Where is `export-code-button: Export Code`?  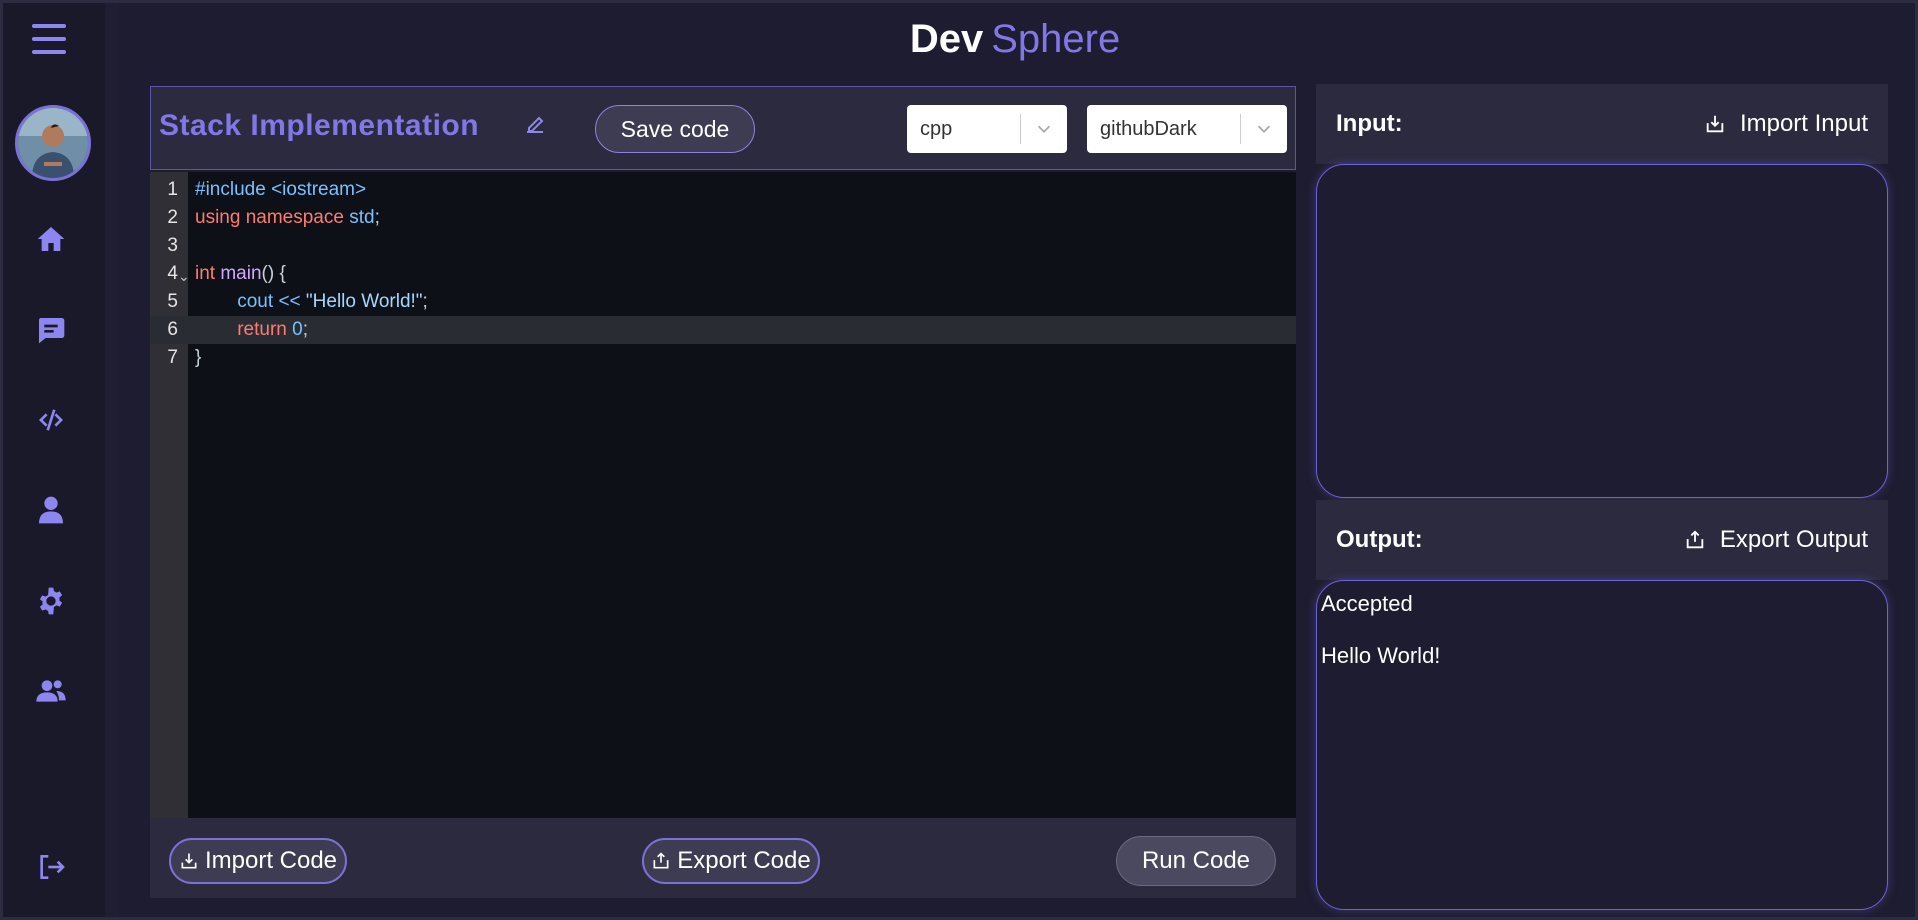 export-code-button: Export Code is located at coordinates (731, 861).